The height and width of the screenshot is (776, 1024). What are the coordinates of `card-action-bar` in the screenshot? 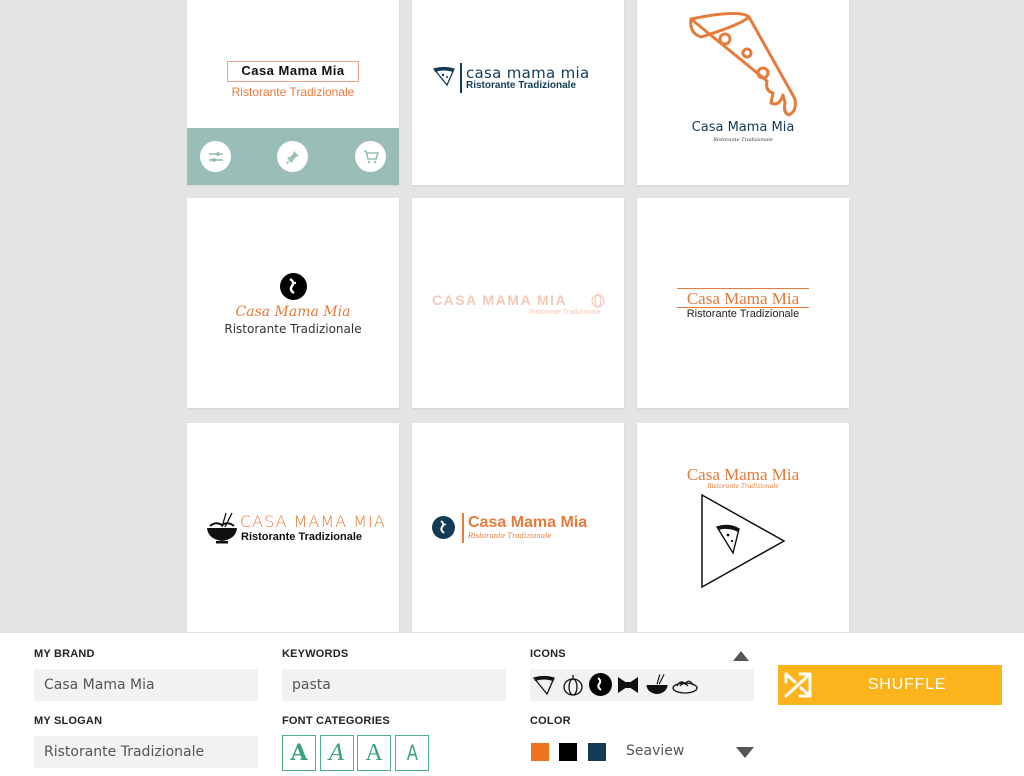 It's located at (293, 156).